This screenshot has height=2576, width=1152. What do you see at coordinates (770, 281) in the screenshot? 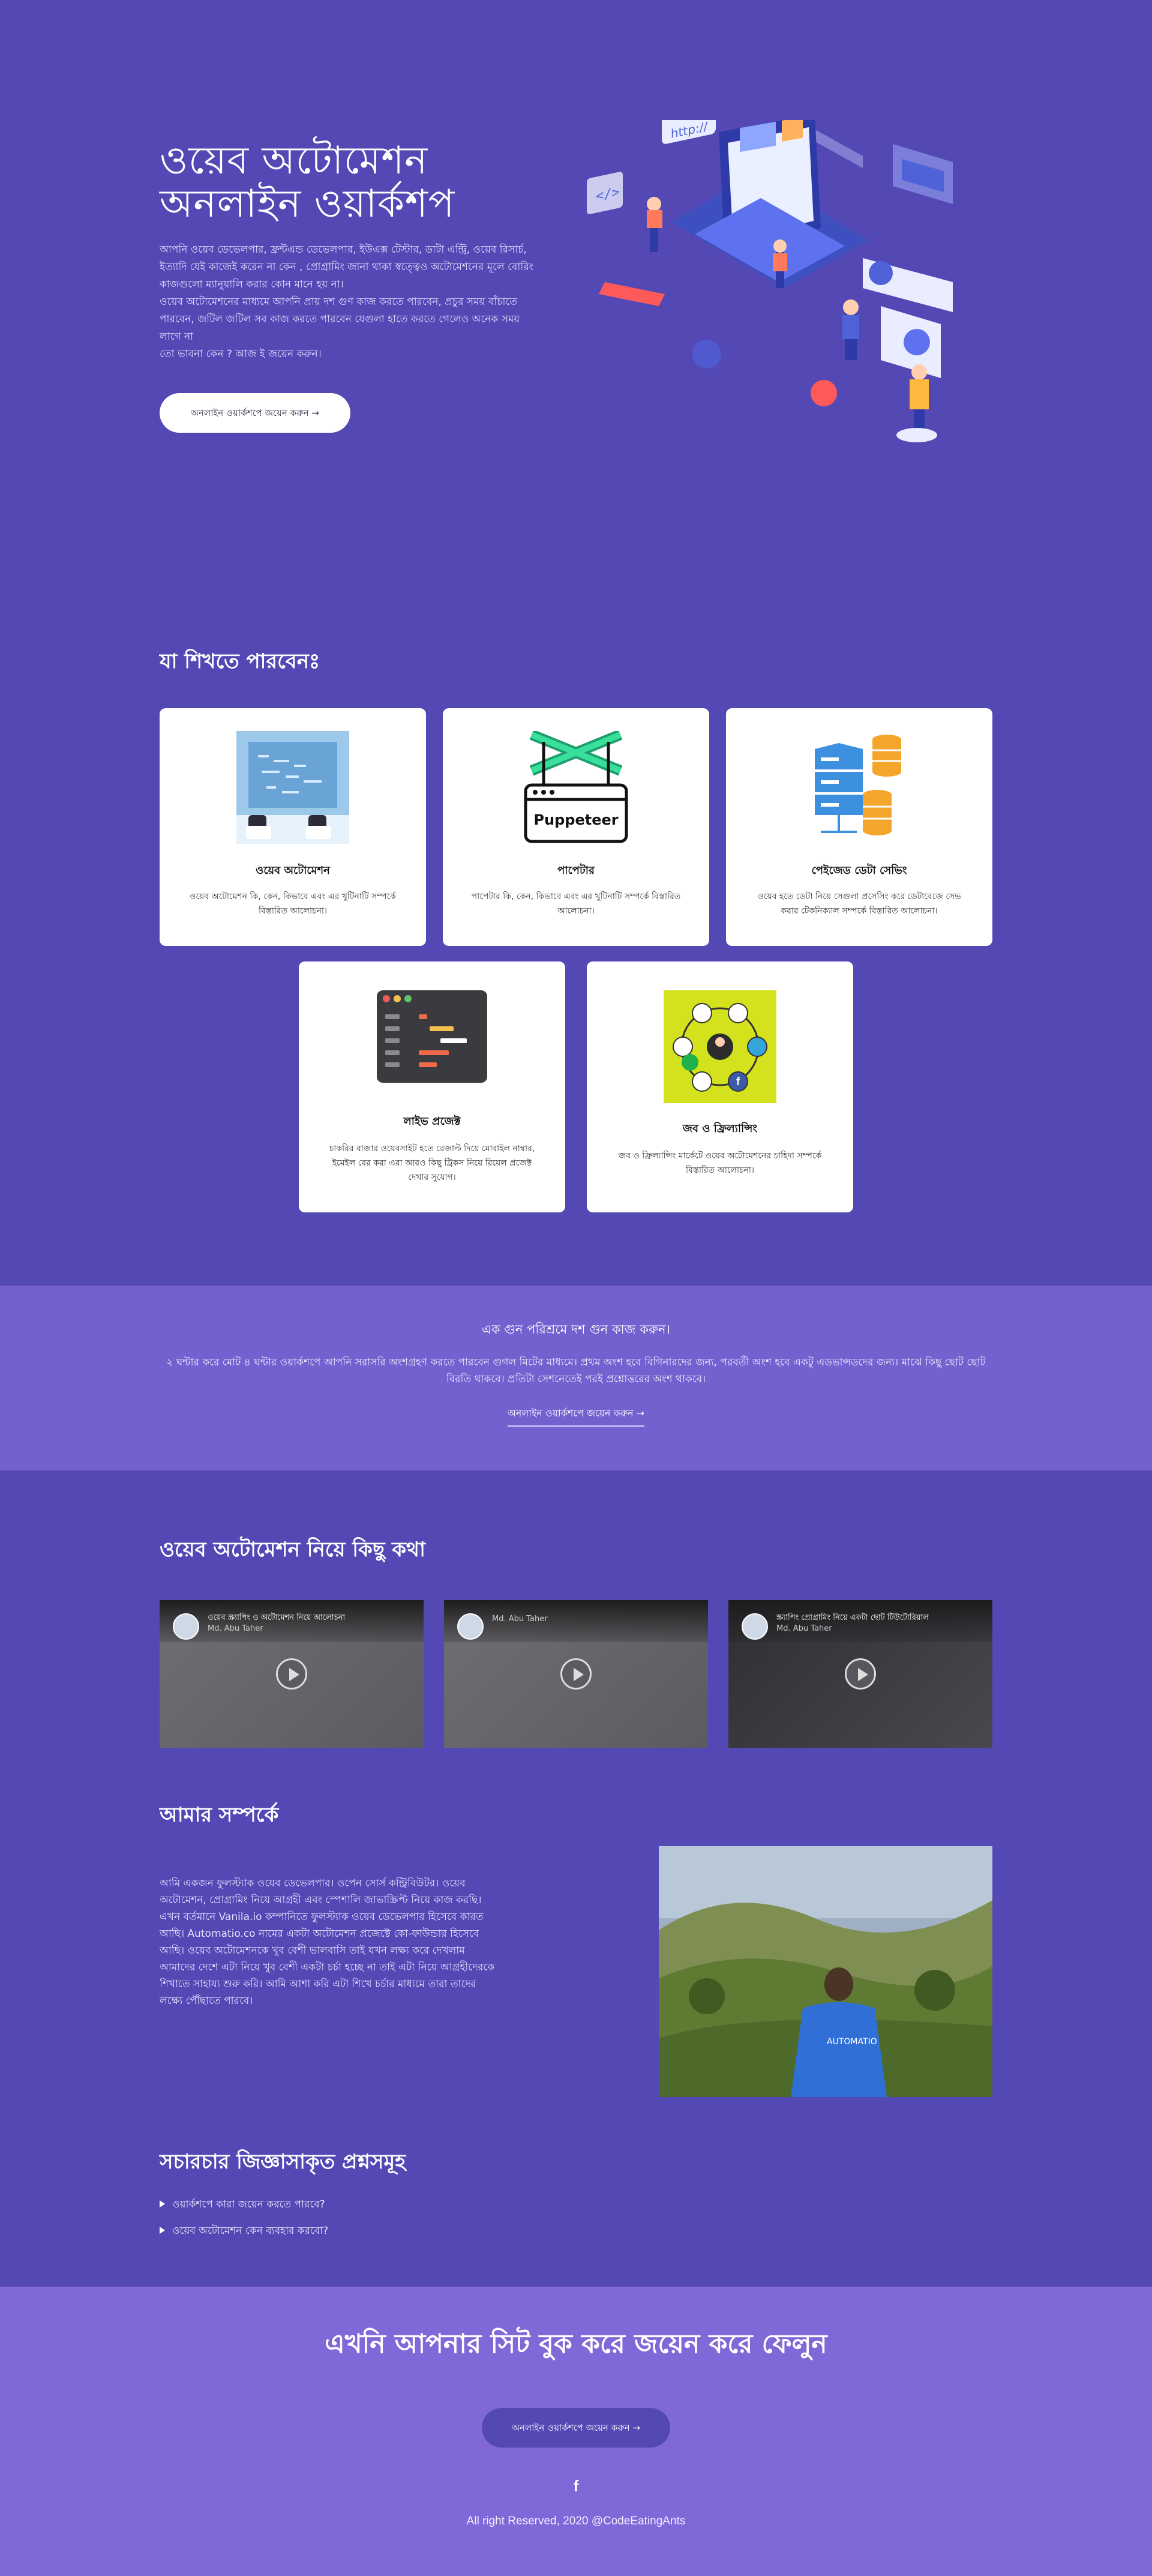
I see `laptop-automation-illustration: http:// </>` at bounding box center [770, 281].